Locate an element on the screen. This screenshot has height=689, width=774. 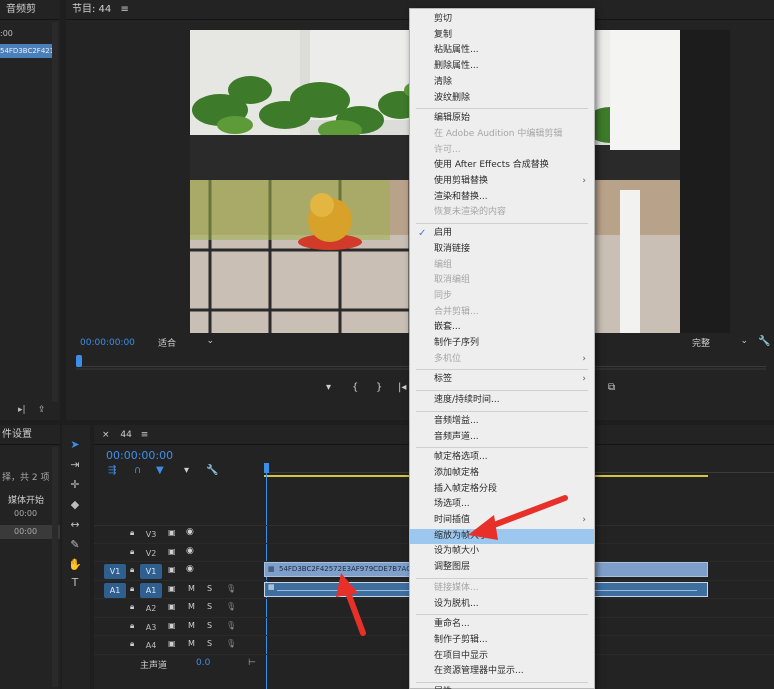
ripple-edit-tool-icon: ✛ is located at coordinates (75, 485).